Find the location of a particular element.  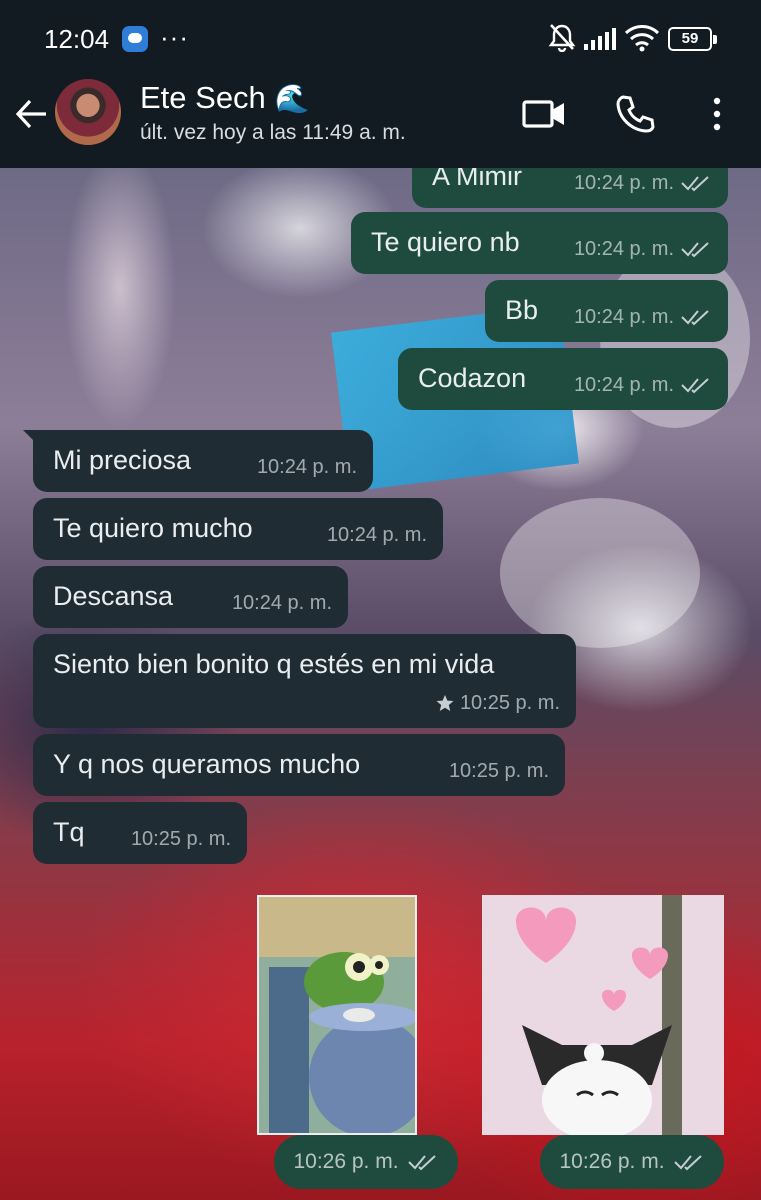

message-bubble-incoming: Te quiero mucho 10:24 p. m. is located at coordinates (238, 529).